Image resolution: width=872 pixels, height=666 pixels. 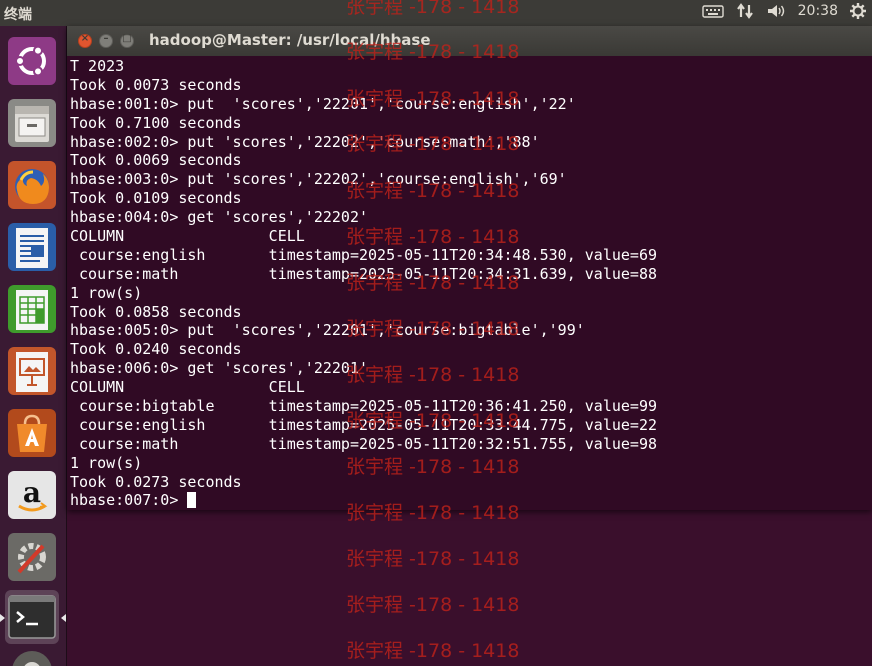 What do you see at coordinates (858, 11) in the screenshot?
I see `power-gear-icon` at bounding box center [858, 11].